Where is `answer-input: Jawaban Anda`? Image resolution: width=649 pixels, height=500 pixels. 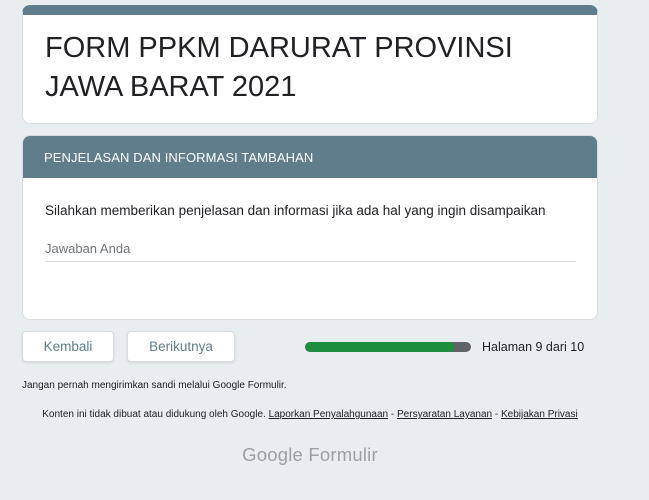 answer-input: Jawaban Anda is located at coordinates (310, 251).